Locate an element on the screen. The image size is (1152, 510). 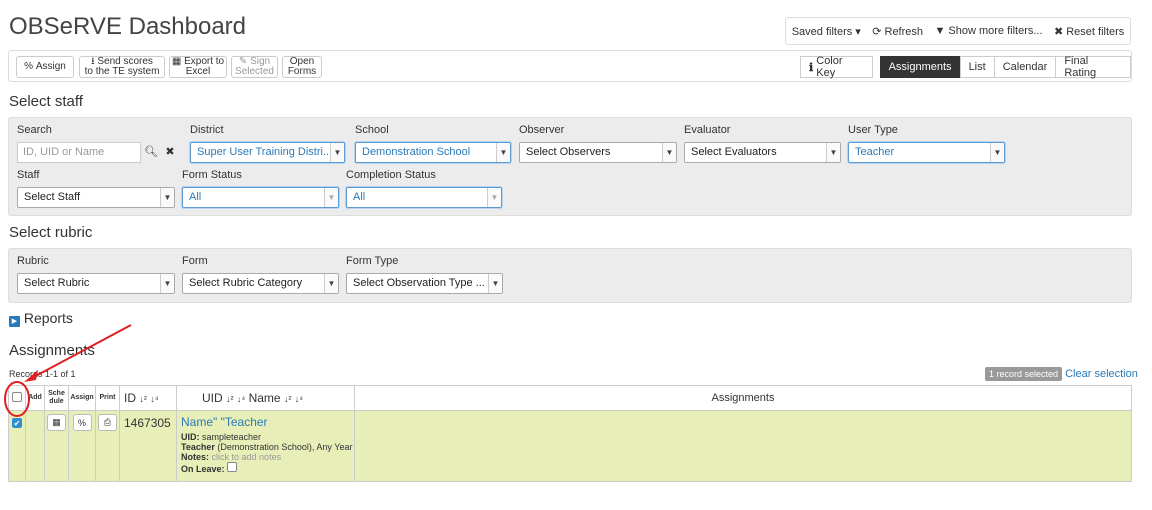
evaluator-label: Evaluator is located at coordinates (707, 130).